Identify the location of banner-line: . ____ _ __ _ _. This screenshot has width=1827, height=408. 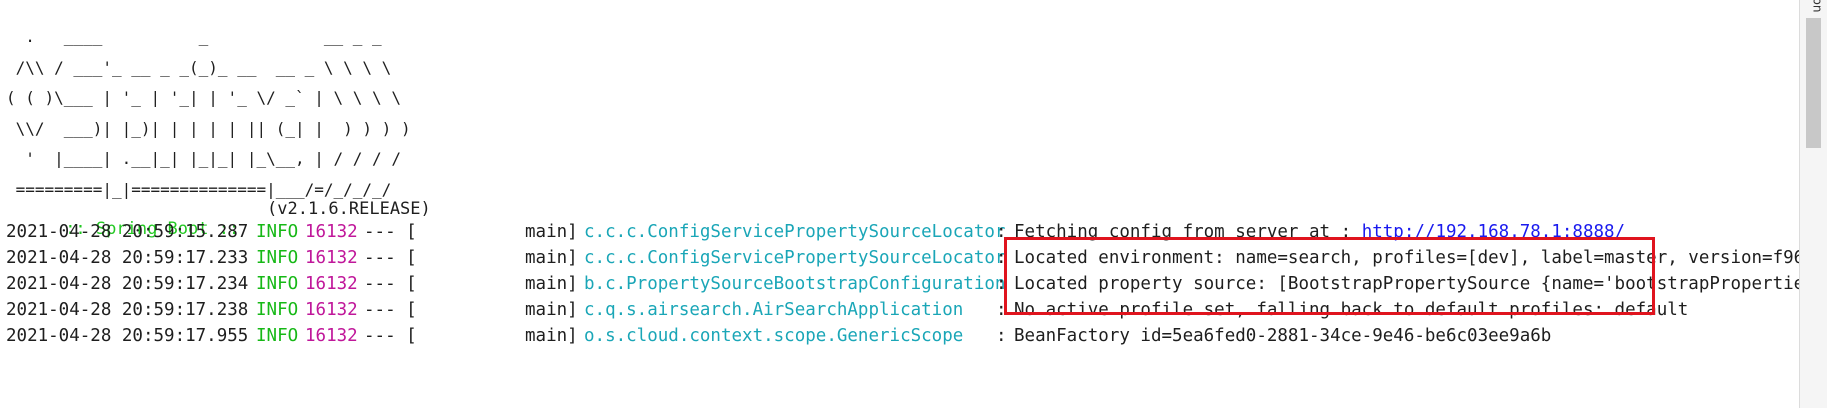
(194, 36).